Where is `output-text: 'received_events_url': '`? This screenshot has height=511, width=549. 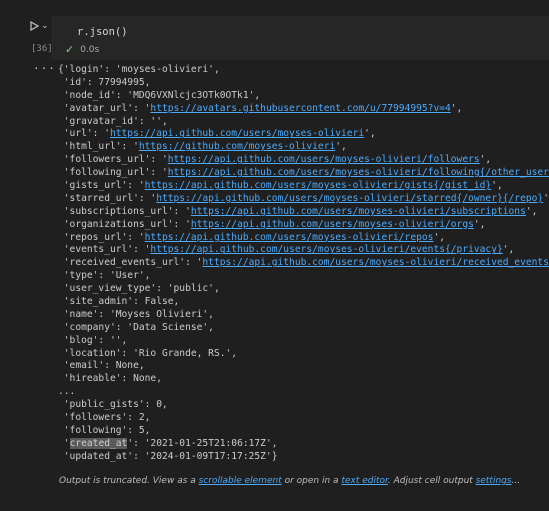 output-text: 'received_events_url': ' is located at coordinates (130, 263).